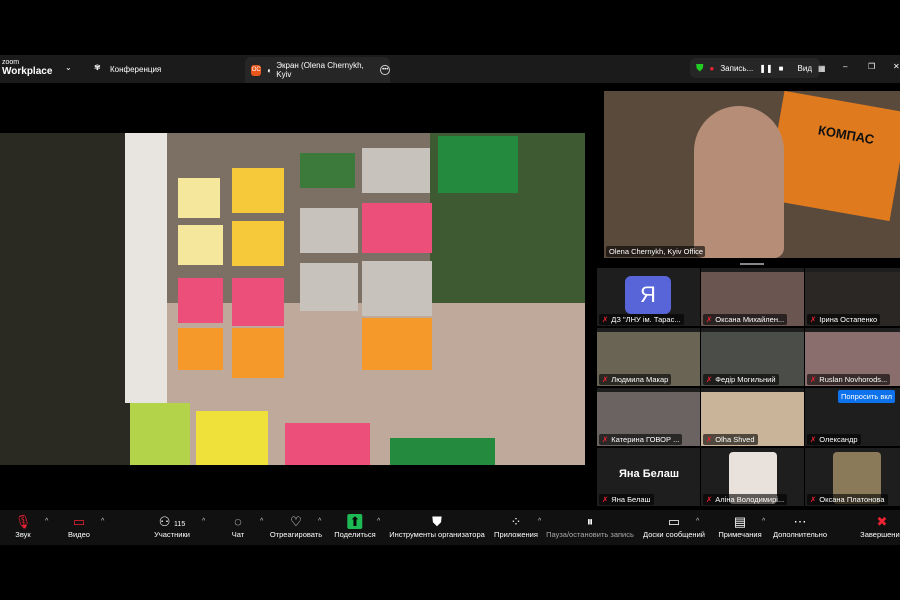 This screenshot has width=900, height=600. I want to click on view-label: Вид, so click(805, 68).